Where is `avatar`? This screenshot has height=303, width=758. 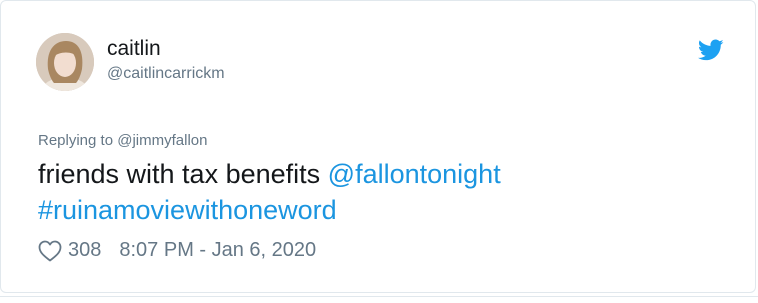
avatar is located at coordinates (65, 62).